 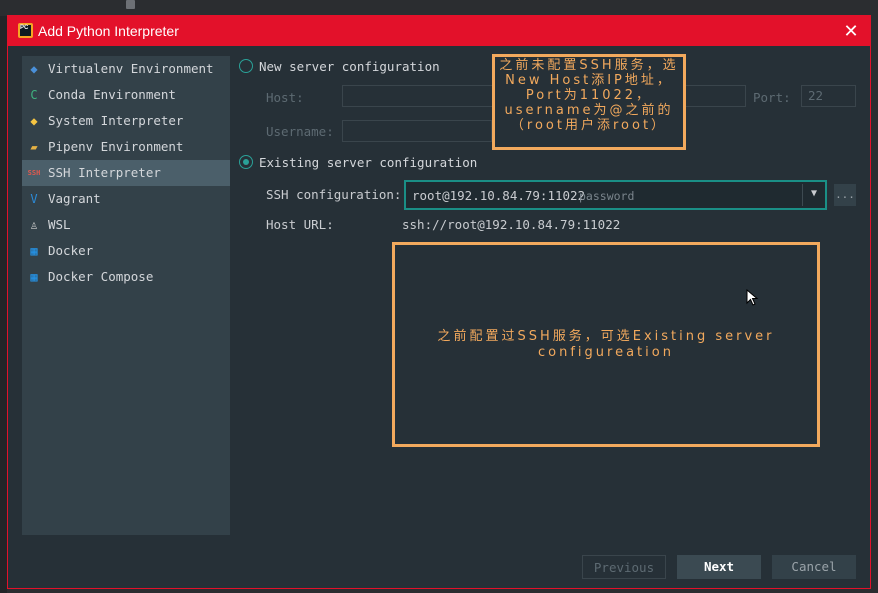 What do you see at coordinates (334, 194) in the screenshot?
I see `ssh-config-label: SSH configuration:` at bounding box center [334, 194].